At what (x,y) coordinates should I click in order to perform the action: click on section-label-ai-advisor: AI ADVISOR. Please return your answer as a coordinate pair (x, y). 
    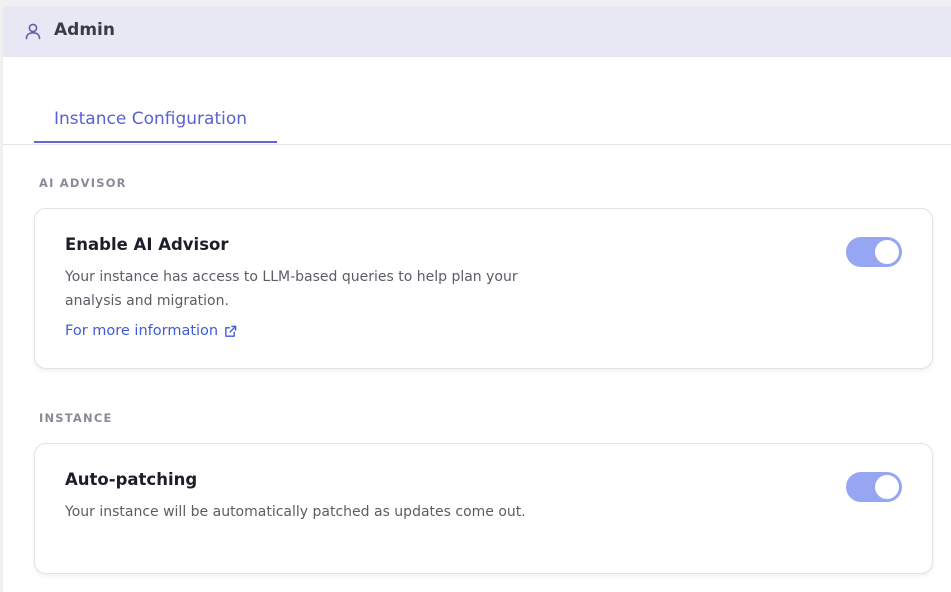
    Looking at the image, I should click on (83, 183).